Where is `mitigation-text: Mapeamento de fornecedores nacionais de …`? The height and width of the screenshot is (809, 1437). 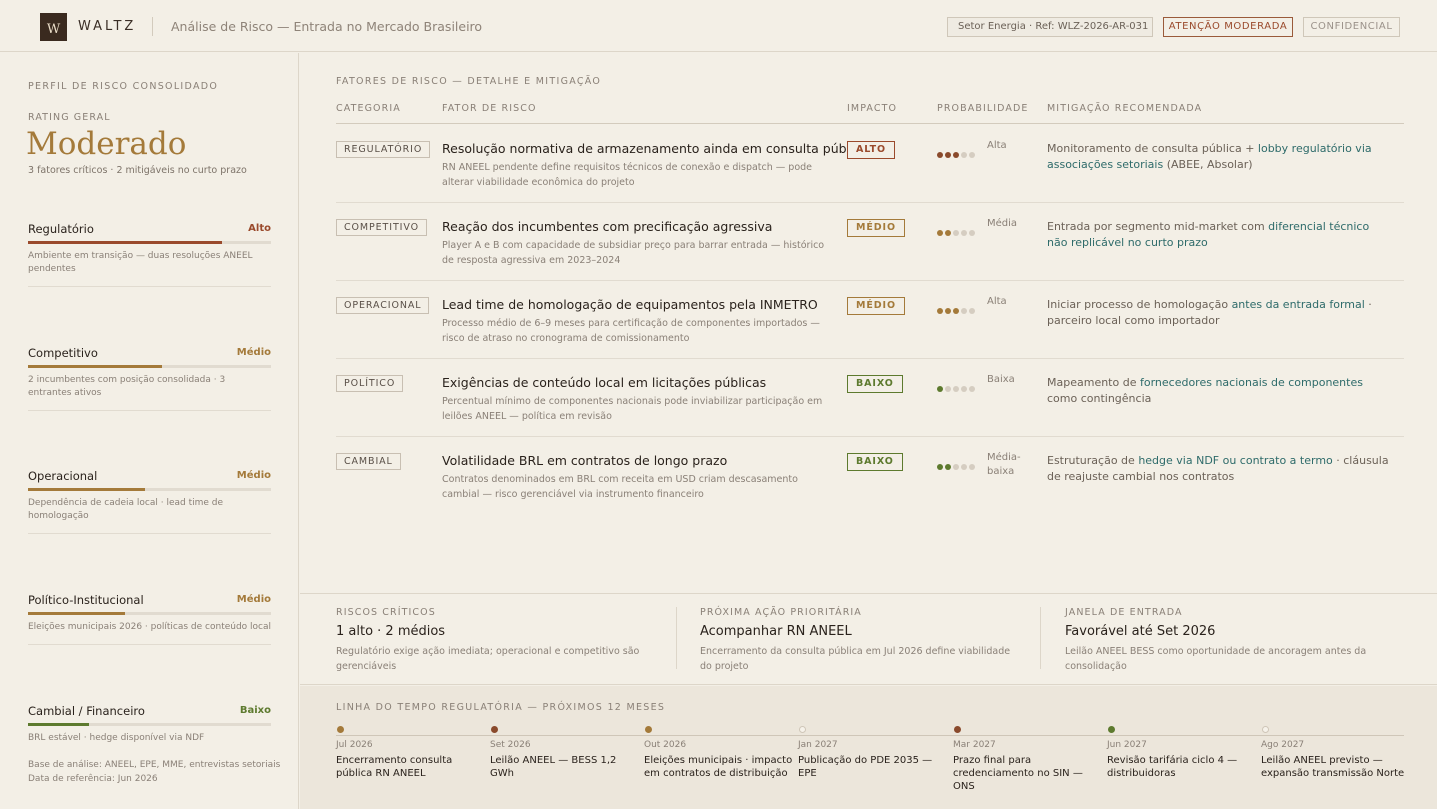 mitigation-text: Mapeamento de fornecedores nacionais de … is located at coordinates (1219, 391).